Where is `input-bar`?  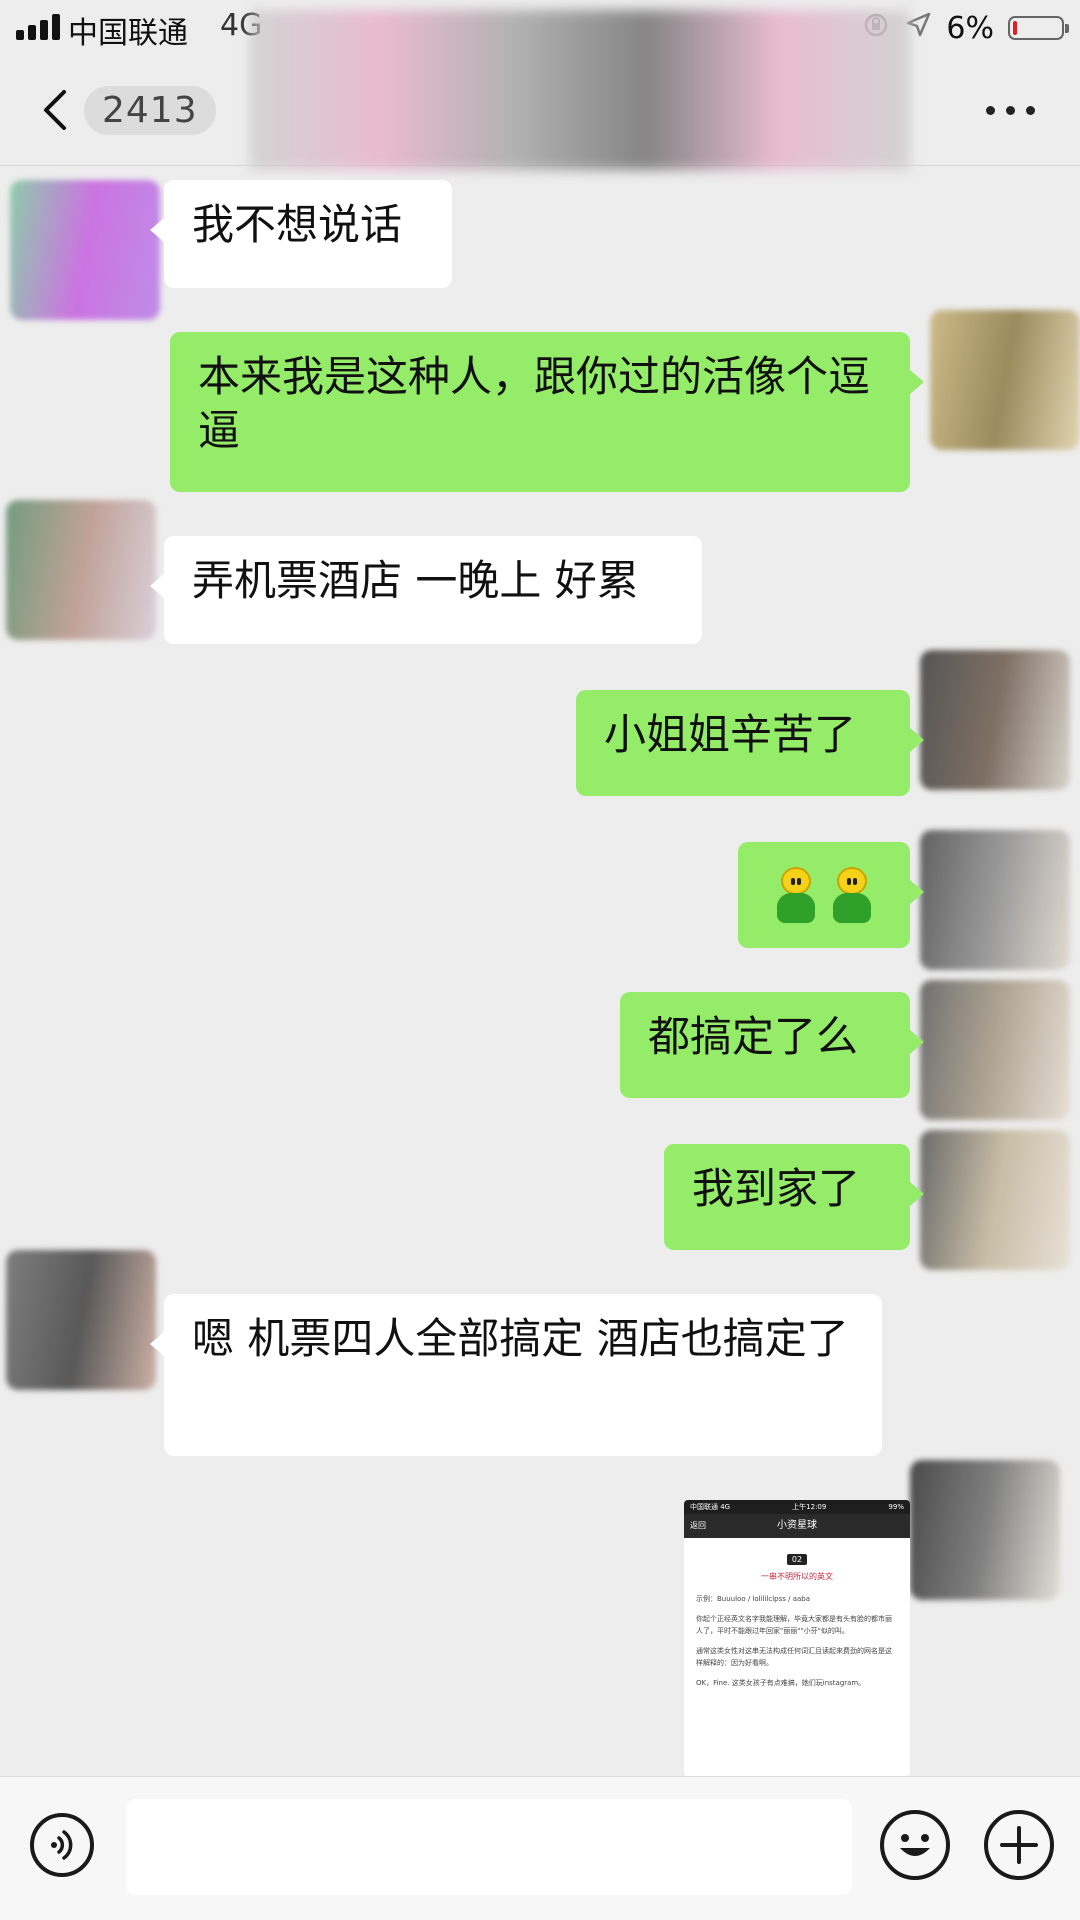 input-bar is located at coordinates (540, 1848).